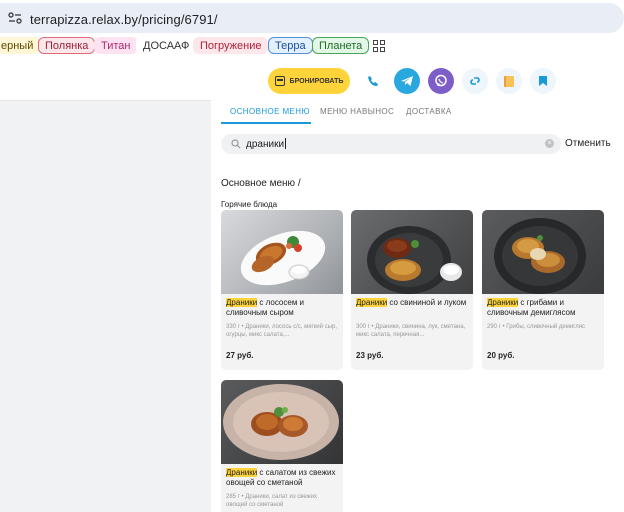  I want to click on telegram-icon, so click(407, 81).